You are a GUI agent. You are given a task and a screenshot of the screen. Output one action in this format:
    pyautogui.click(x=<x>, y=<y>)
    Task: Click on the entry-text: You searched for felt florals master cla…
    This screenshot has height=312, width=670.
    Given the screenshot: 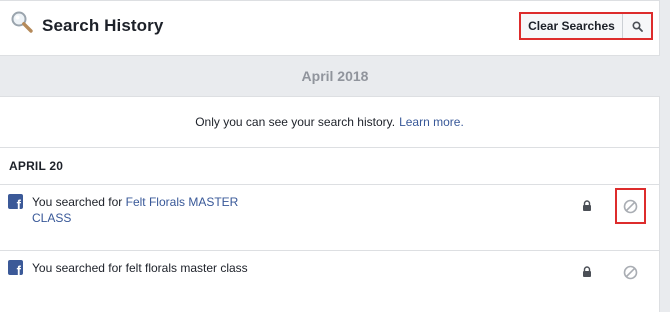 What is the action you would take?
    pyautogui.click(x=147, y=268)
    